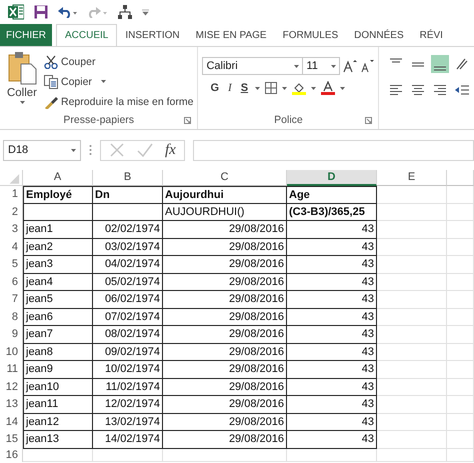 The width and height of the screenshot is (474, 463). I want to click on column-header: B, so click(128, 178).